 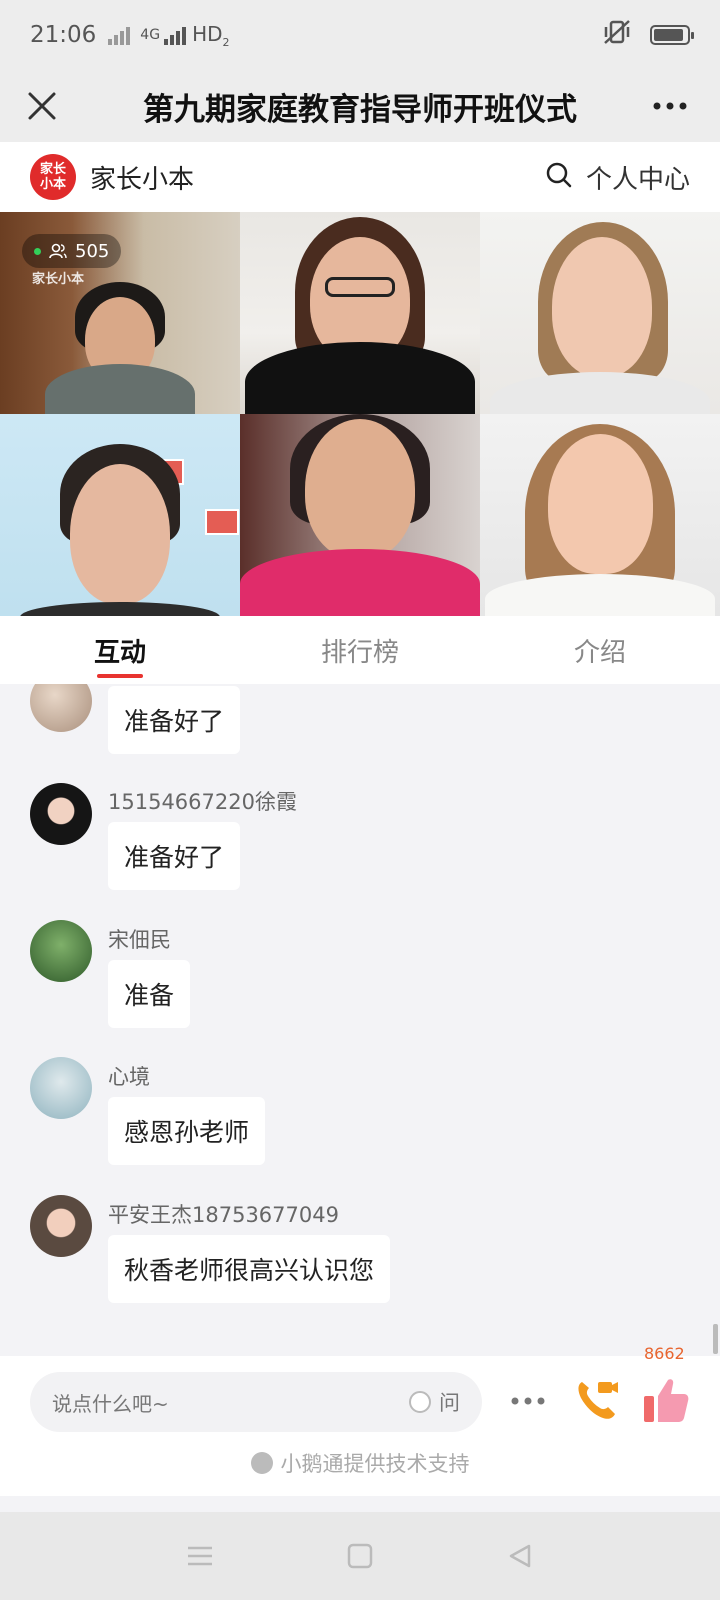 I want to click on system-nav-bar, so click(x=360, y=1556).